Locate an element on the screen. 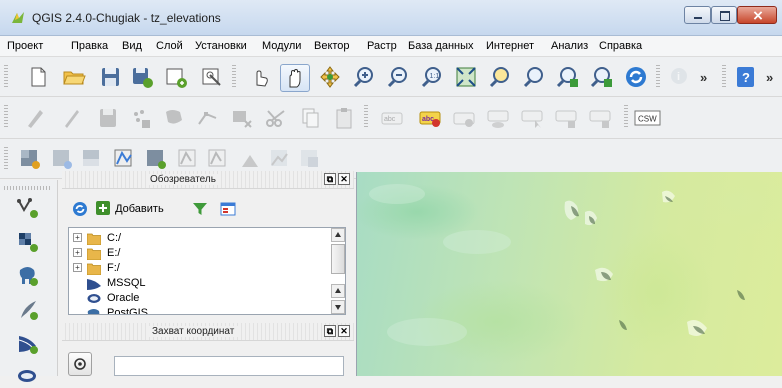 The height and width of the screenshot is (388, 782). new-print-composer-button is located at coordinates (176, 77).